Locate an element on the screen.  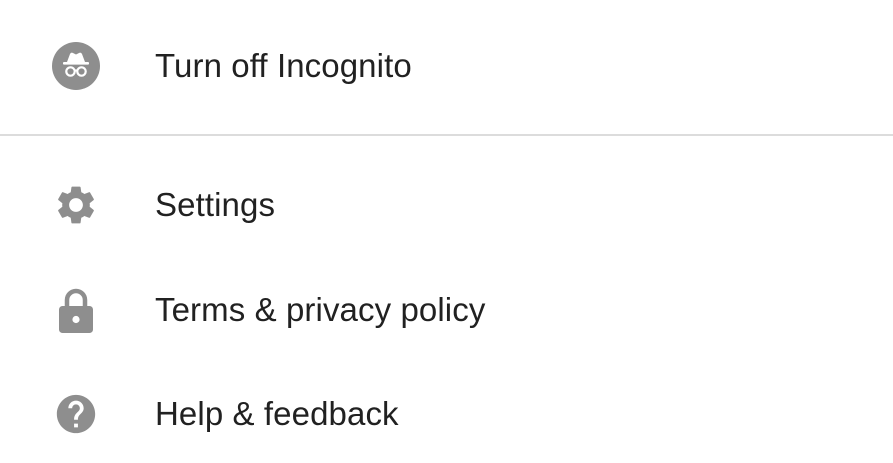
menu-item-label: Terms & privacy policy is located at coordinates (320, 309).